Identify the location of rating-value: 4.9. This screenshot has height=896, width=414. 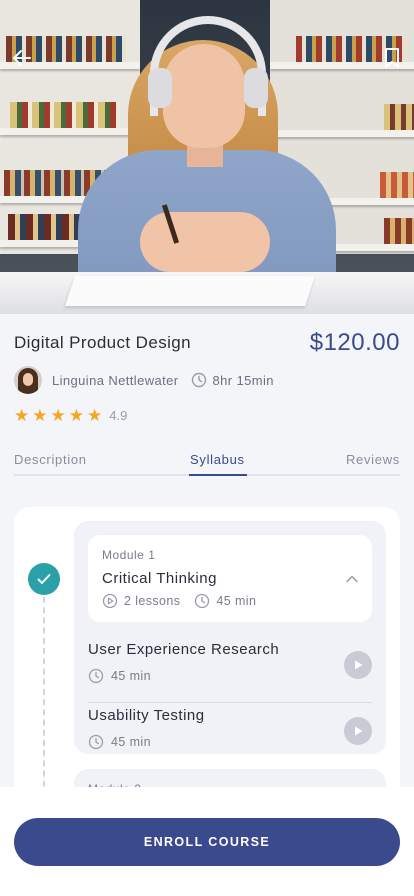
(118, 415).